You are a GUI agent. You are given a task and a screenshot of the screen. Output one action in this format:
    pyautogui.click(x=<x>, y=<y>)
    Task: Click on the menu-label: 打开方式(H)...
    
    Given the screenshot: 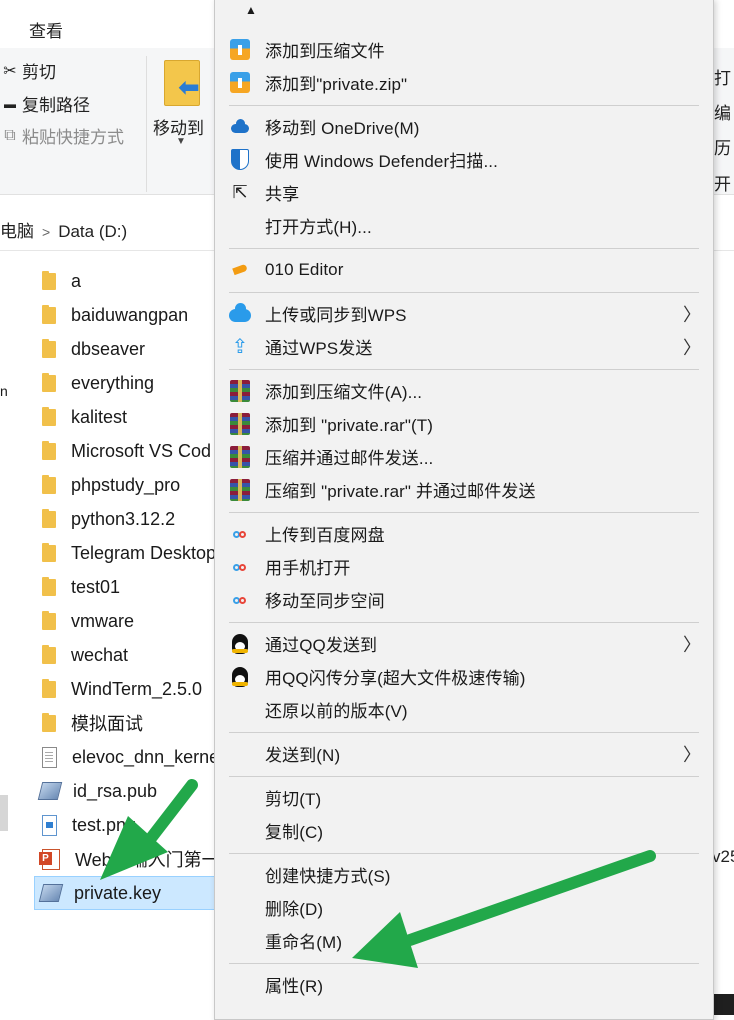 What is the action you would take?
    pyautogui.click(x=318, y=227)
    